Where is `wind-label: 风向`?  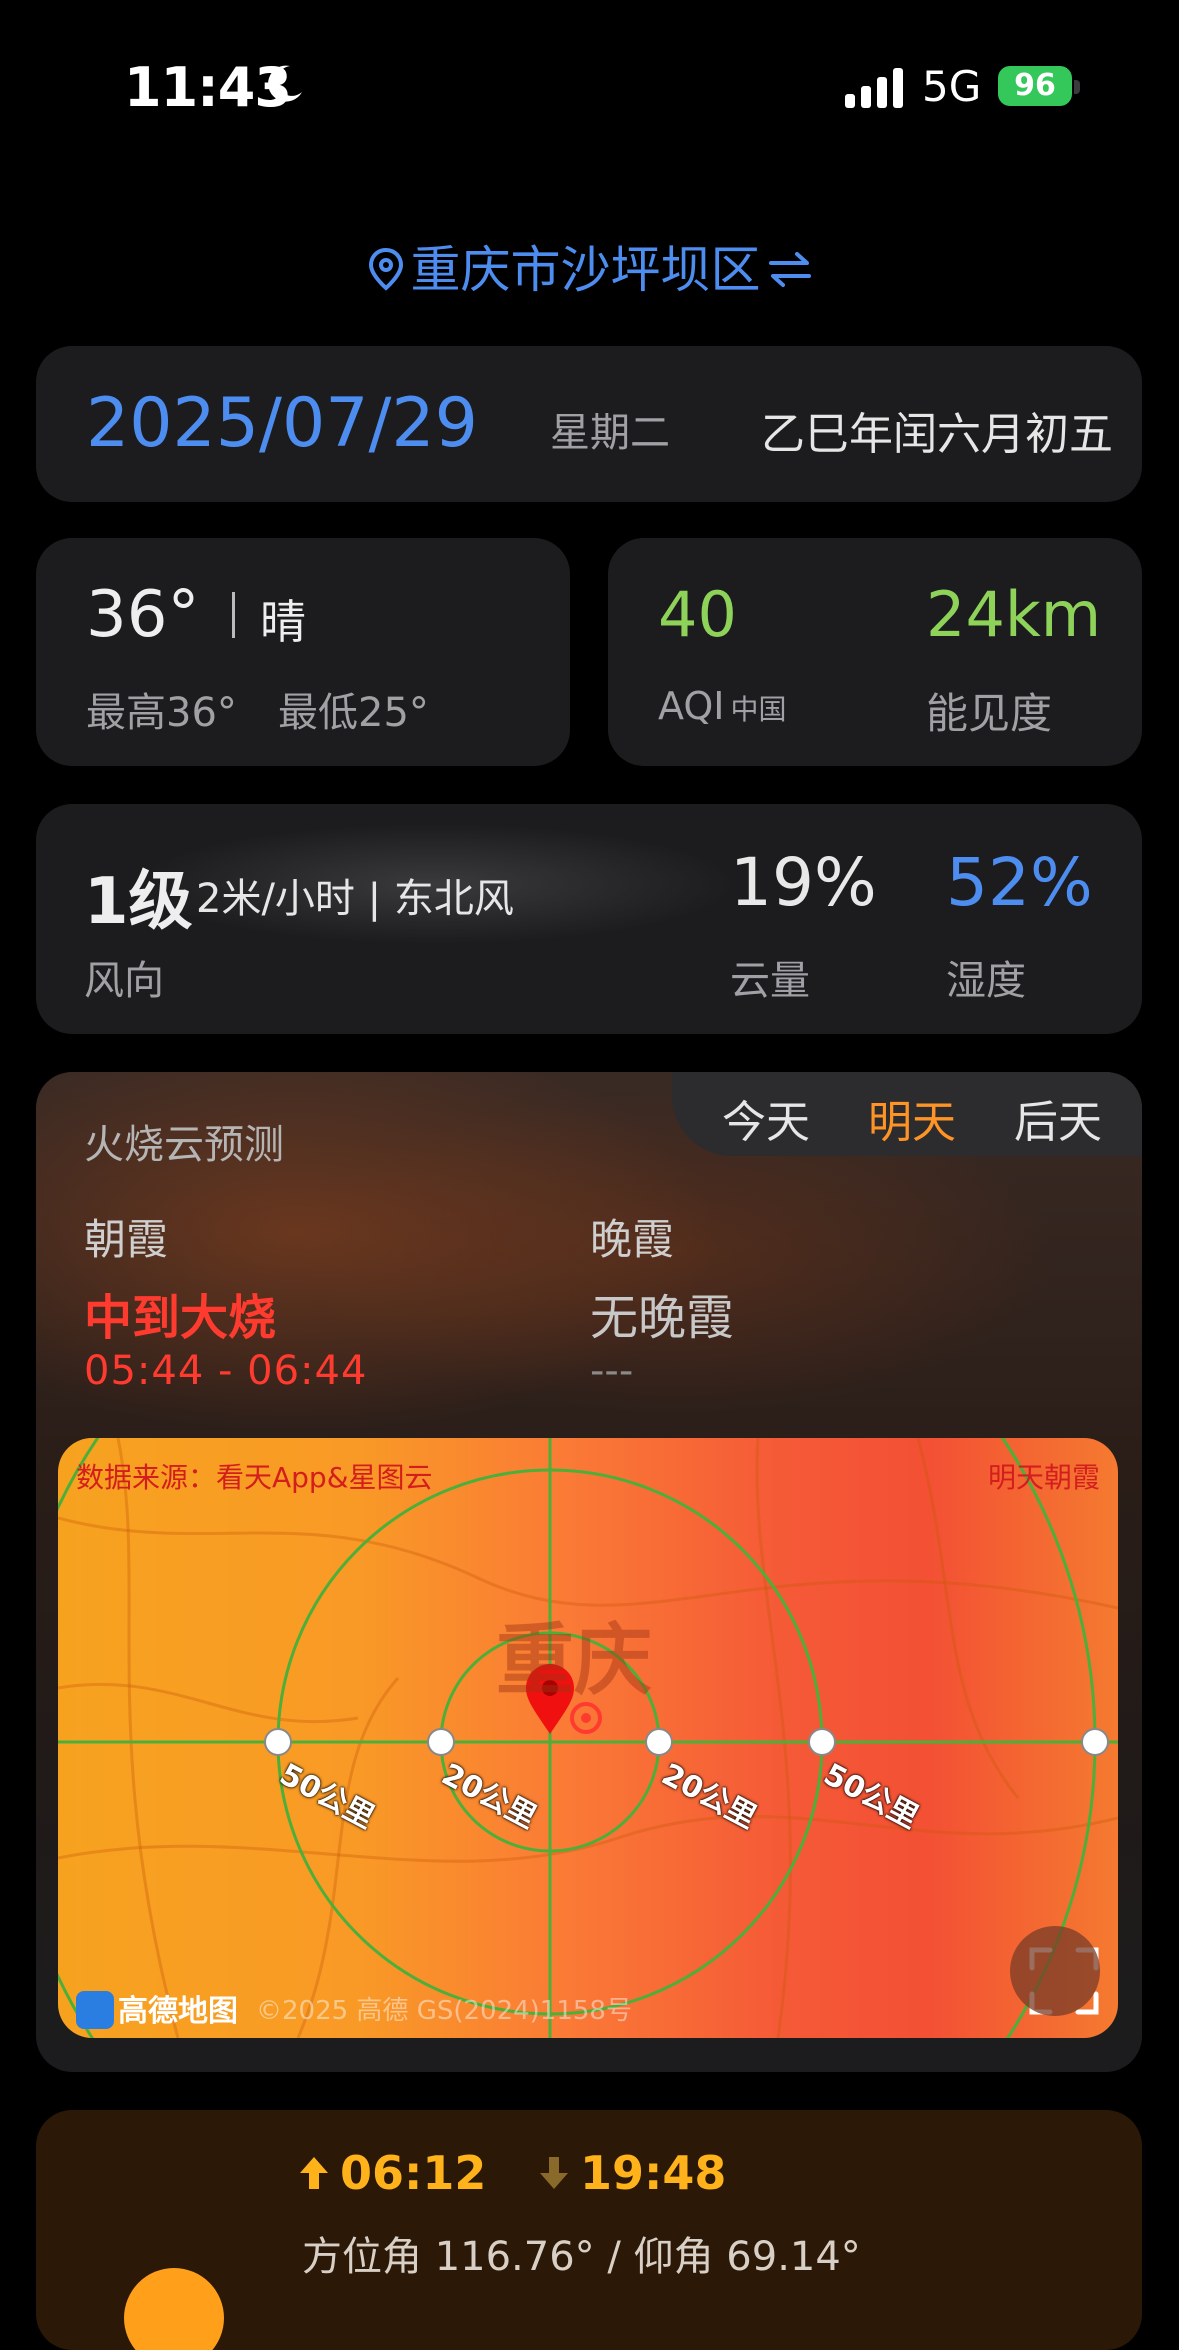
wind-label: 风向 is located at coordinates (124, 981).